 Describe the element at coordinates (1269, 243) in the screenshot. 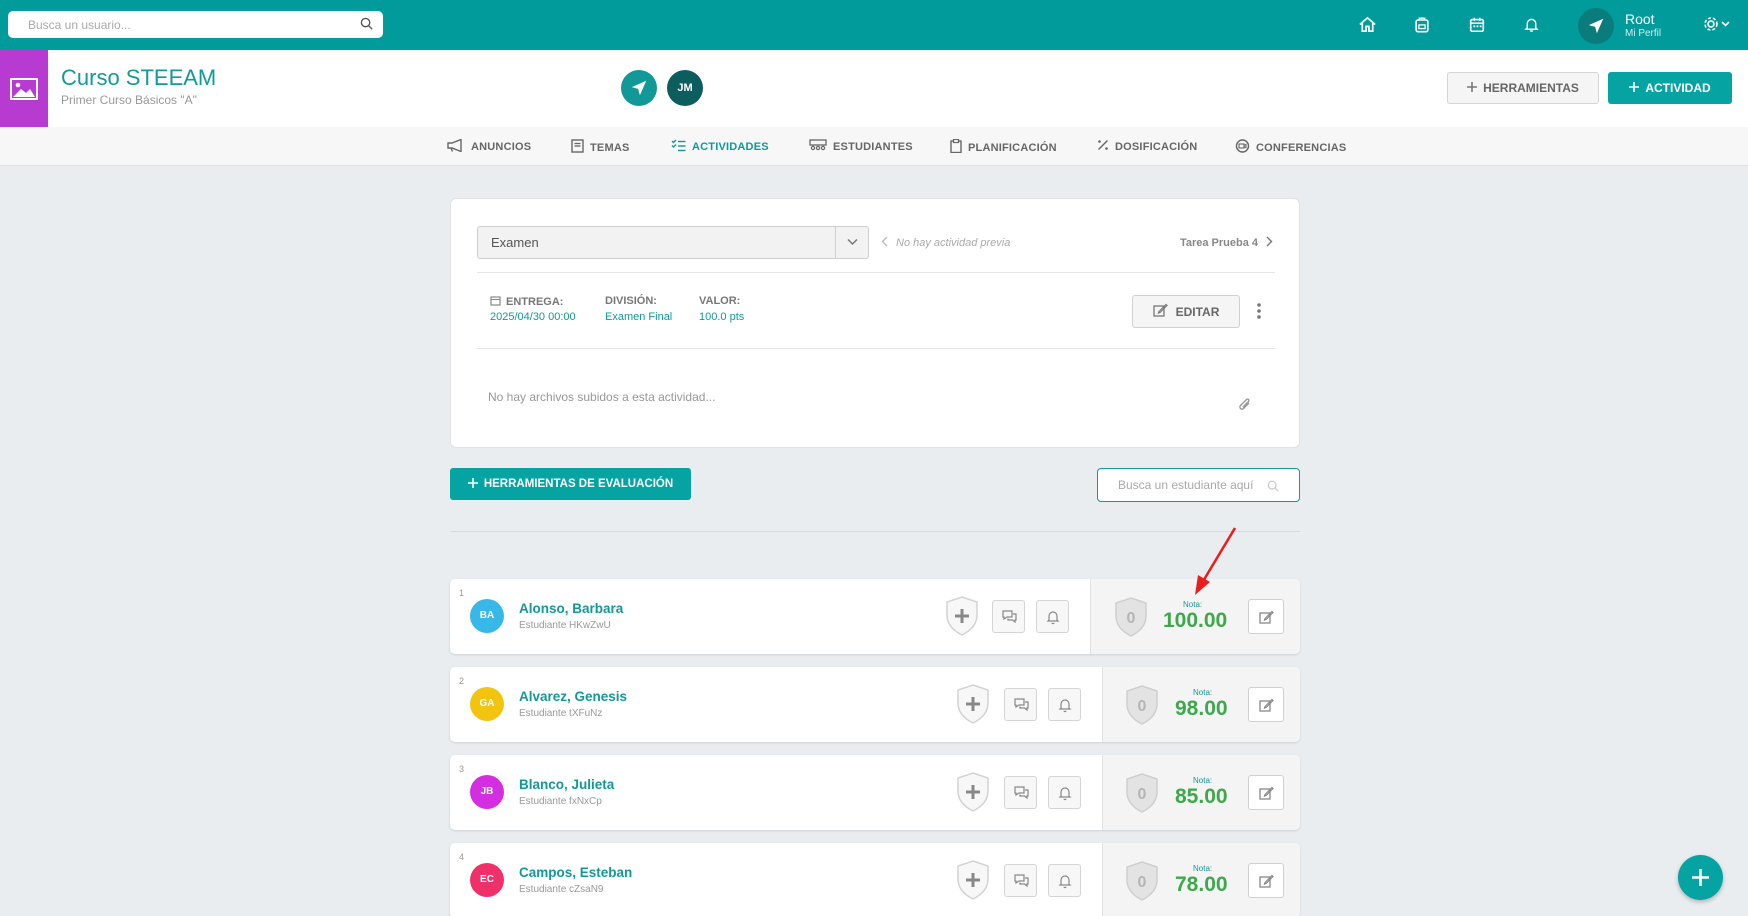

I see `chevron-right-icon` at that location.